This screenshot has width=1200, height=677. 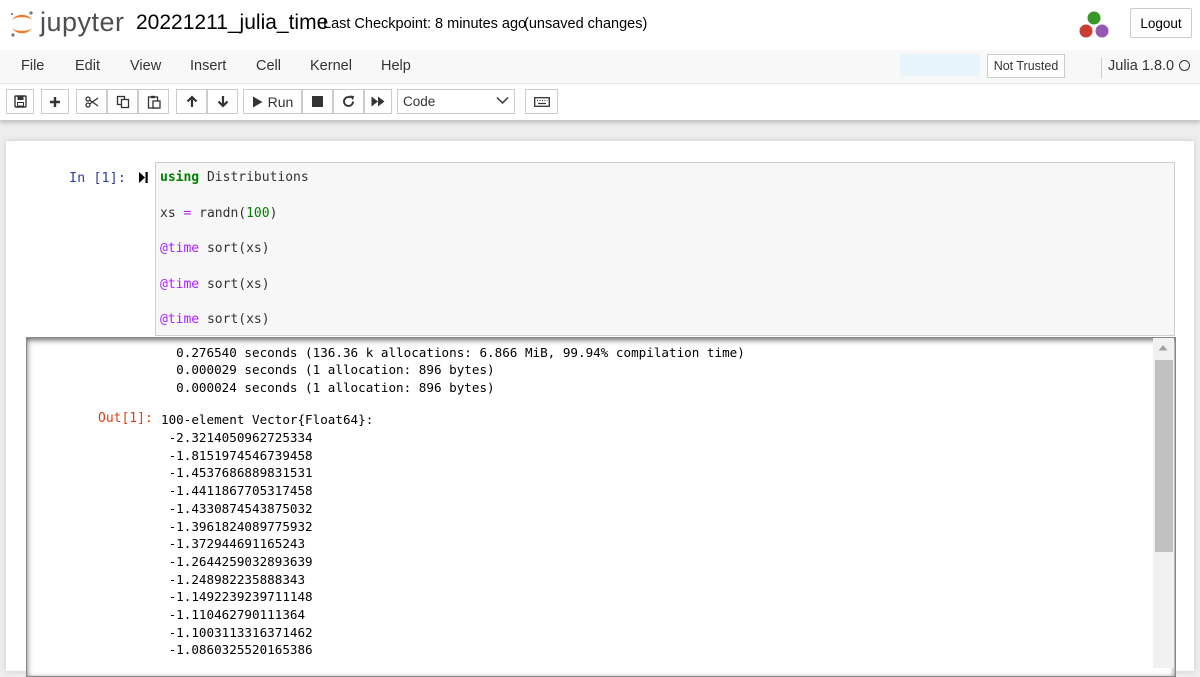 I want to click on cut-button, so click(x=91, y=101).